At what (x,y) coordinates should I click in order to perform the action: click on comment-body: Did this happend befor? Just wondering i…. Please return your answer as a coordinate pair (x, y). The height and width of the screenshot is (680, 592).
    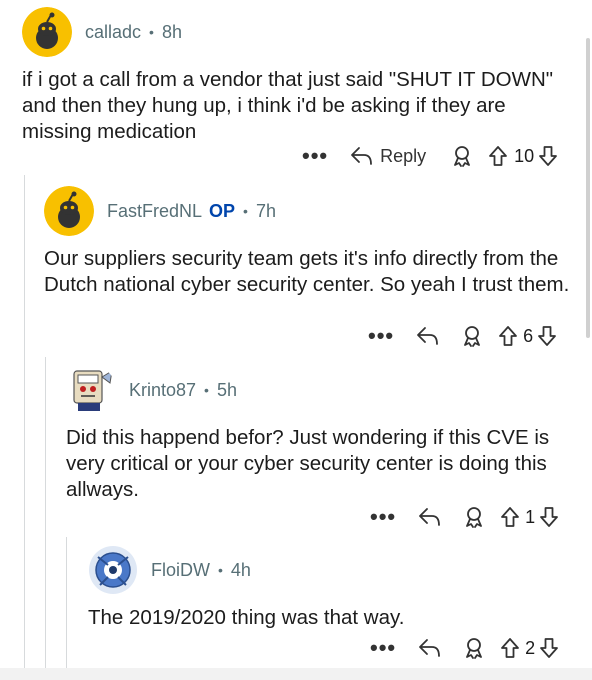
    Looking at the image, I should click on (308, 463).